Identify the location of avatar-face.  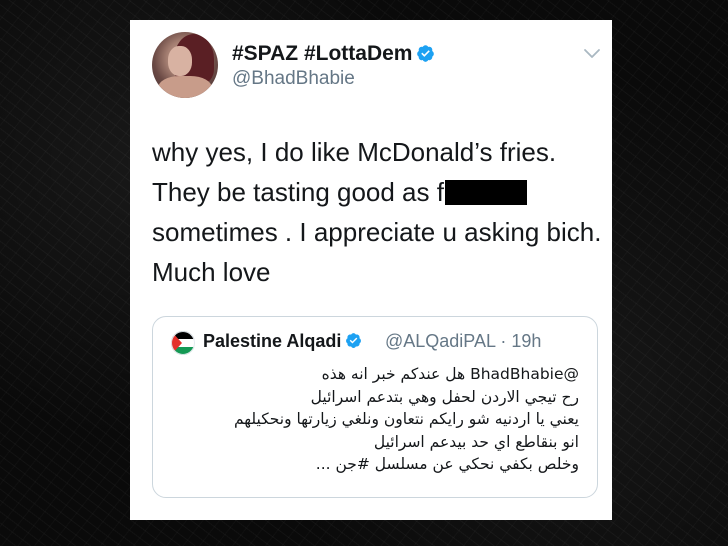
(180, 61).